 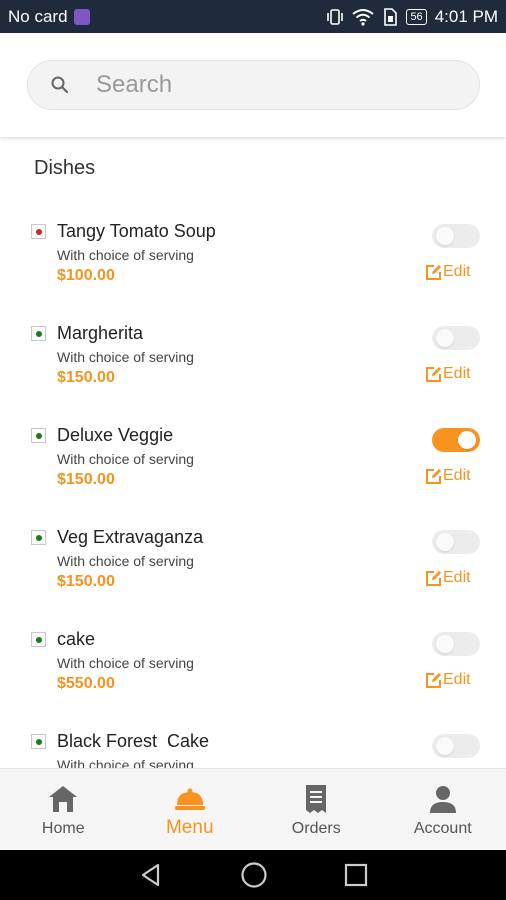 I want to click on cloche-icon, so click(x=189, y=799).